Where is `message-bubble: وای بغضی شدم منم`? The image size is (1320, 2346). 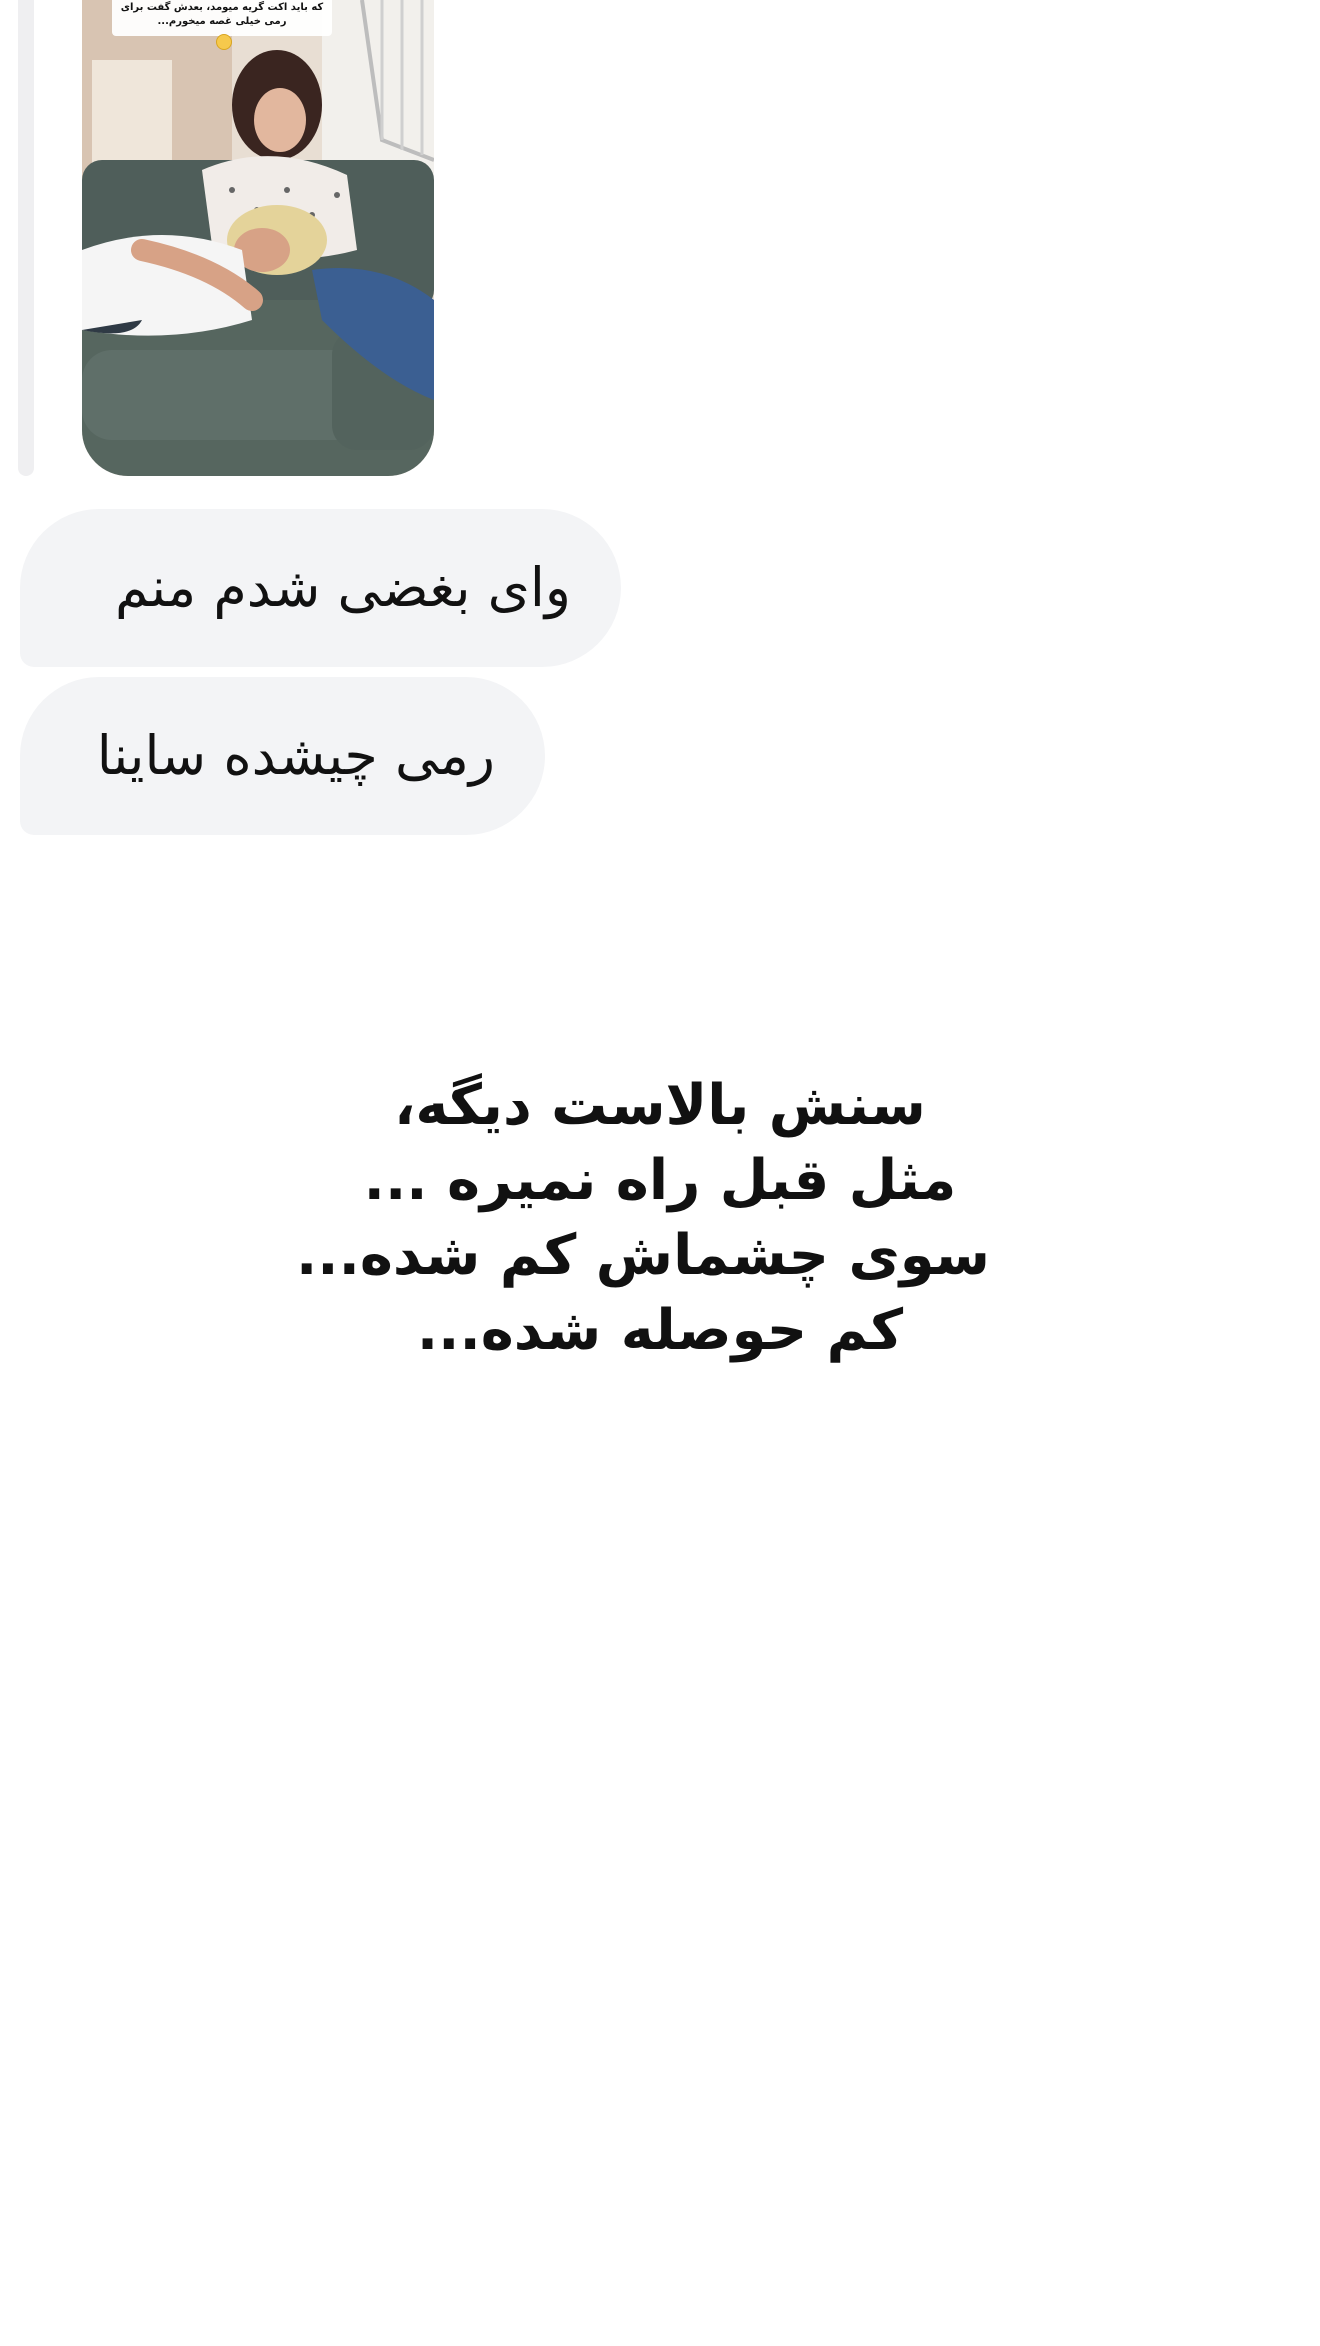 message-bubble: وای بغضی شدم منم is located at coordinates (320, 588).